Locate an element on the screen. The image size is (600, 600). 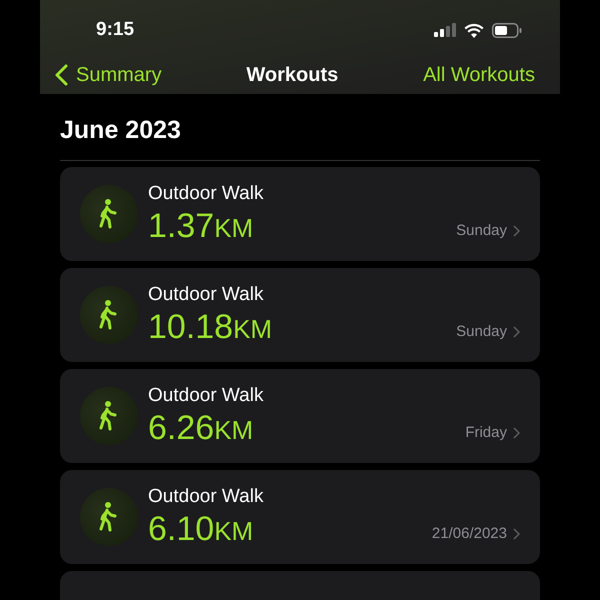
signal-icon is located at coordinates (445, 30).